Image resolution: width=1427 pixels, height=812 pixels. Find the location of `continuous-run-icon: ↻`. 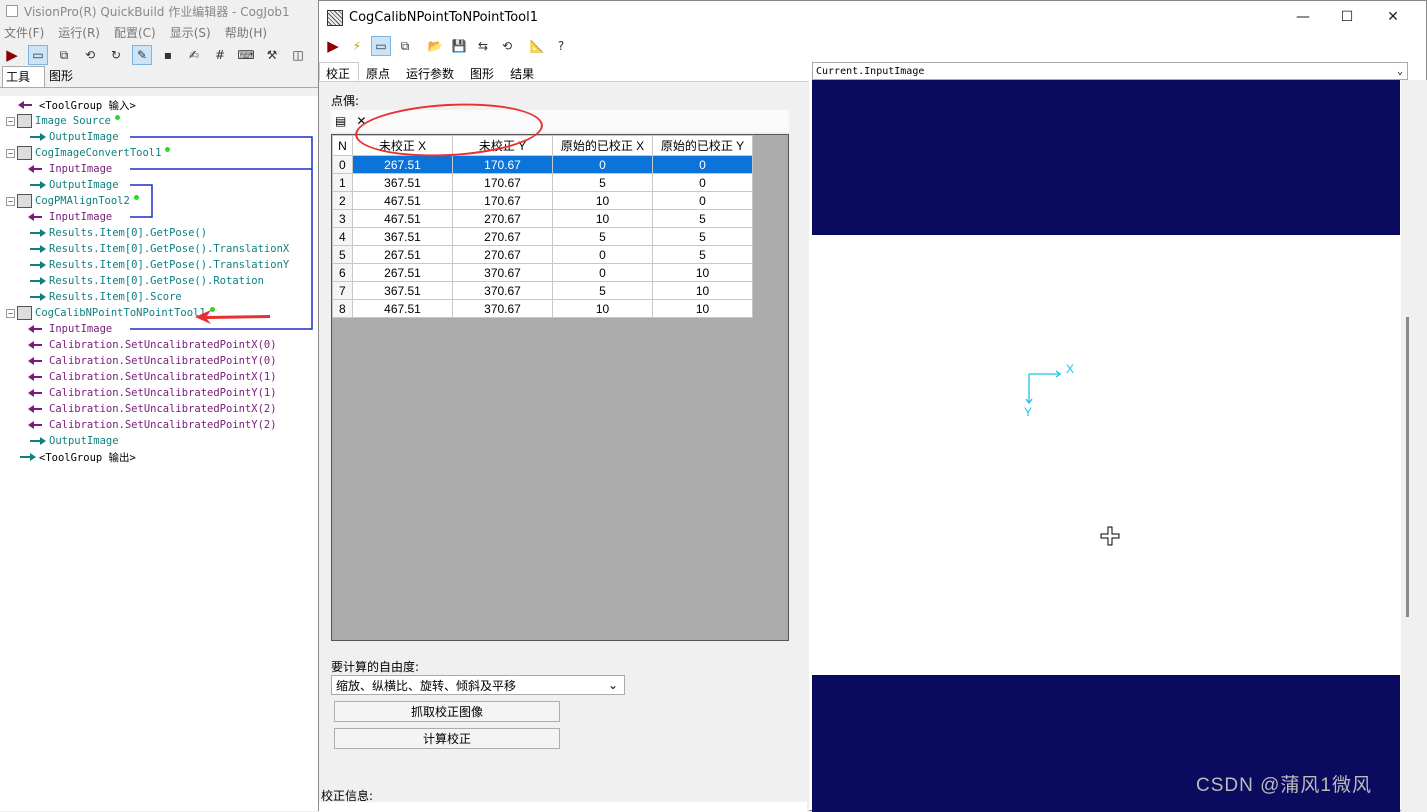

continuous-run-icon: ↻ is located at coordinates (116, 55).